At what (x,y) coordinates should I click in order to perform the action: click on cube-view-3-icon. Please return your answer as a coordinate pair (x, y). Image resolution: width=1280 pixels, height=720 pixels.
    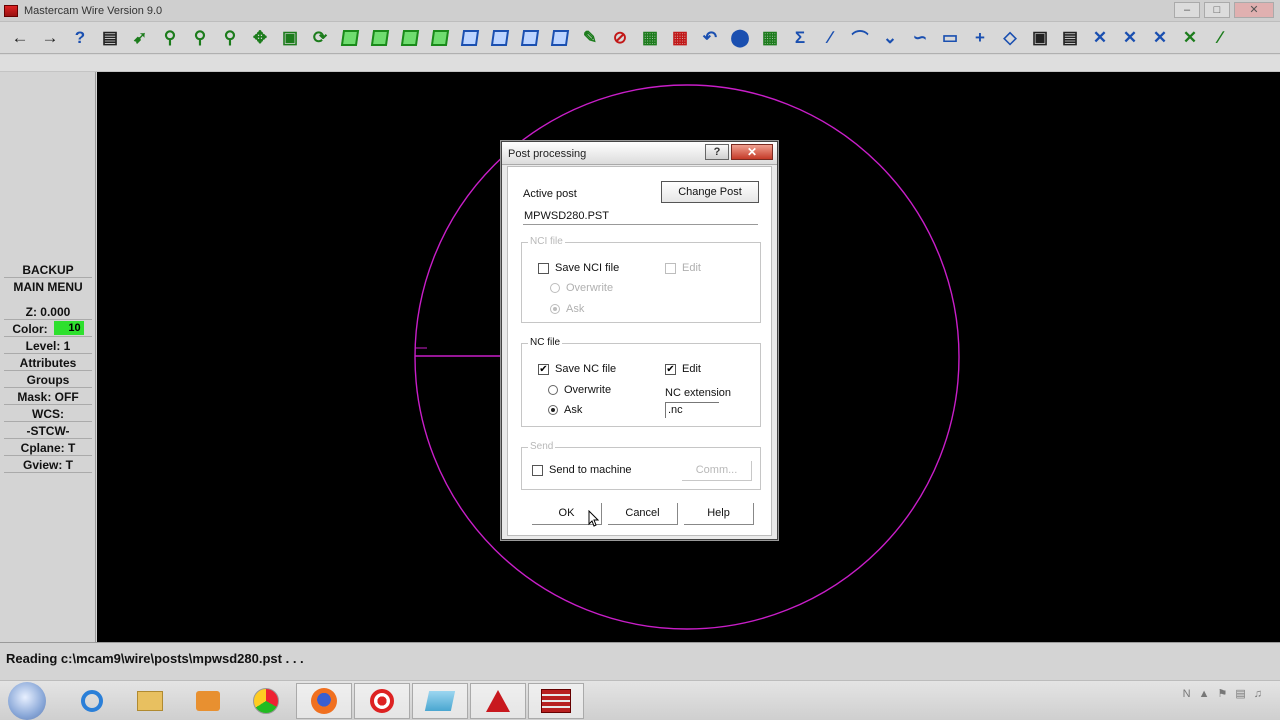
    Looking at the image, I should click on (410, 38).